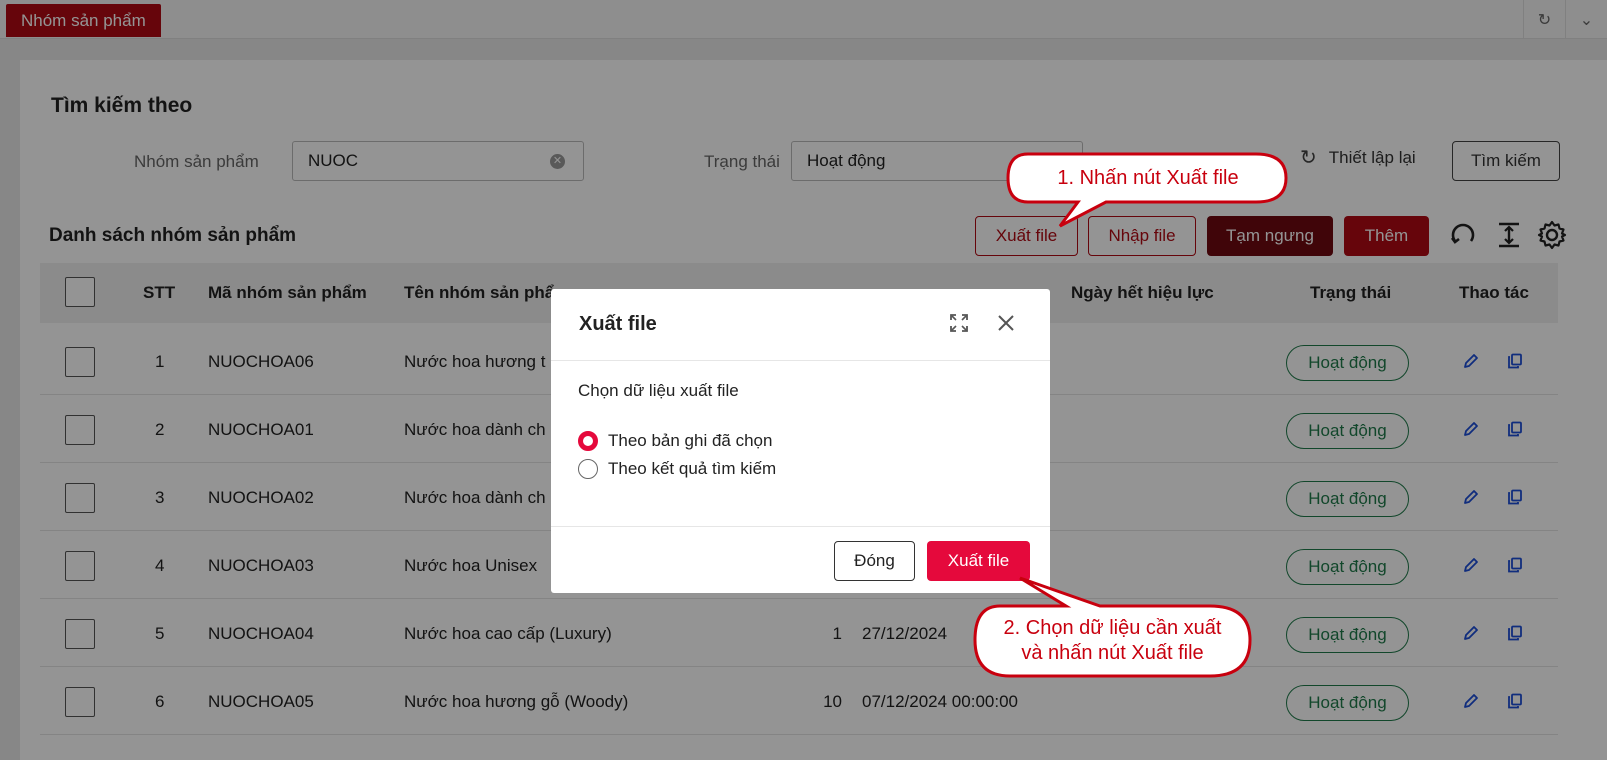 The height and width of the screenshot is (760, 1607). Describe the element at coordinates (690, 440) in the screenshot. I see `radio-selected-records-label: Theo bản ghi đã chọn` at that location.